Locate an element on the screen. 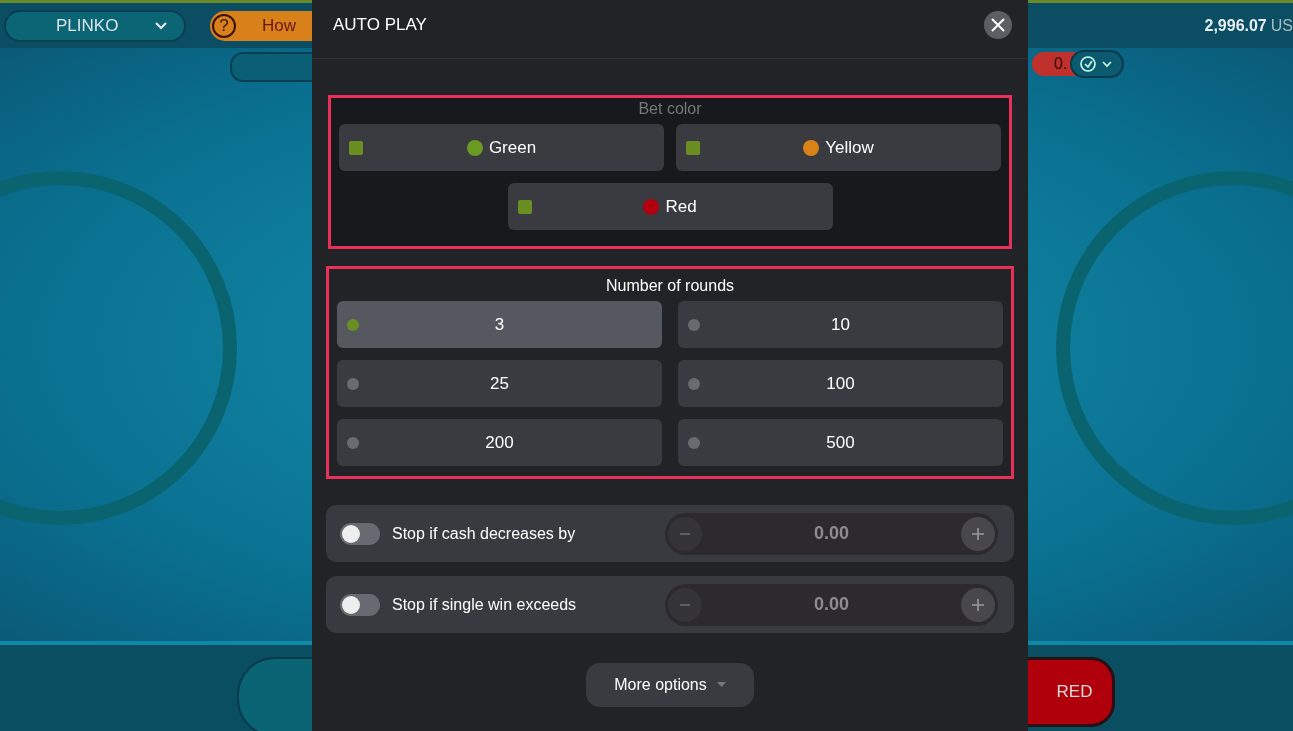 The width and height of the screenshot is (1293, 731). color-option: Red is located at coordinates (670, 206).